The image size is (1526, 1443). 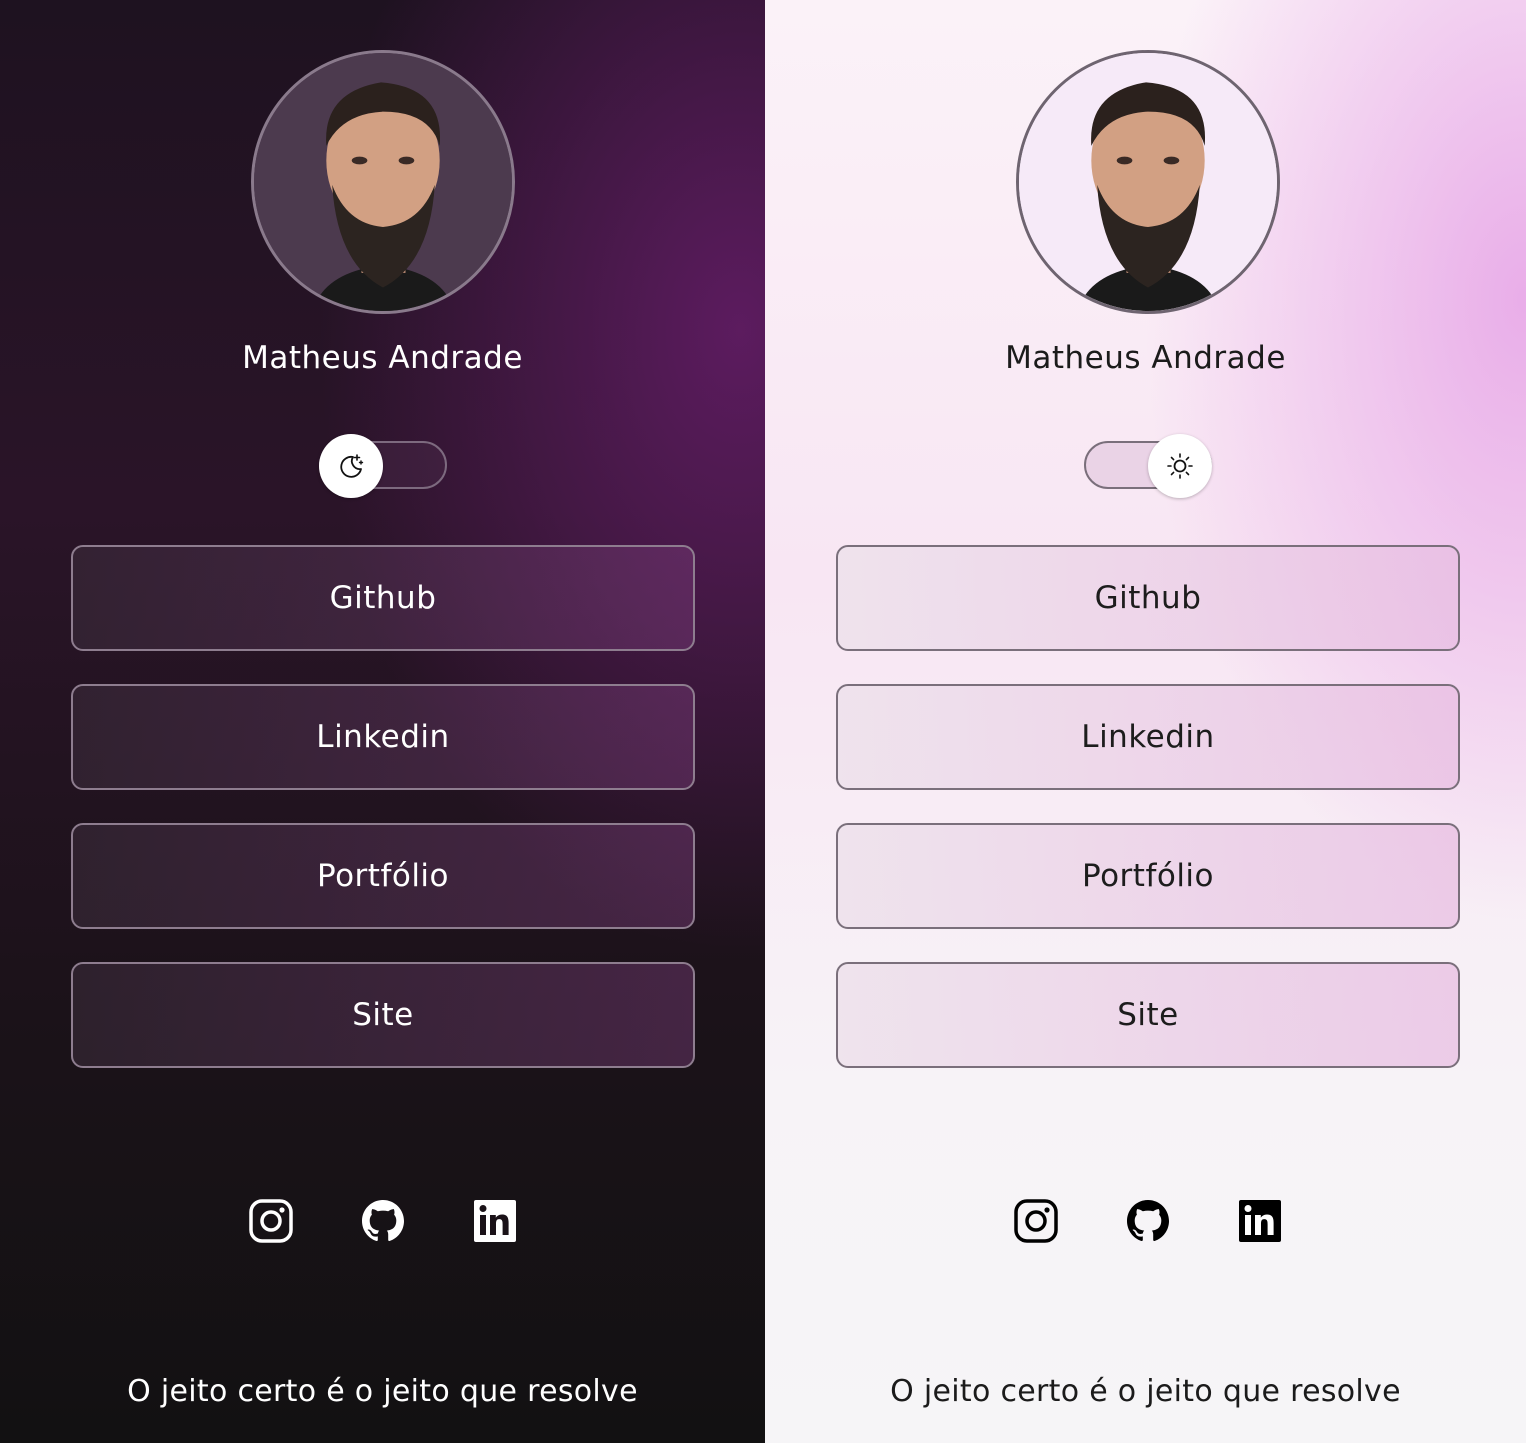 I want to click on moon-icon, so click(x=352, y=466).